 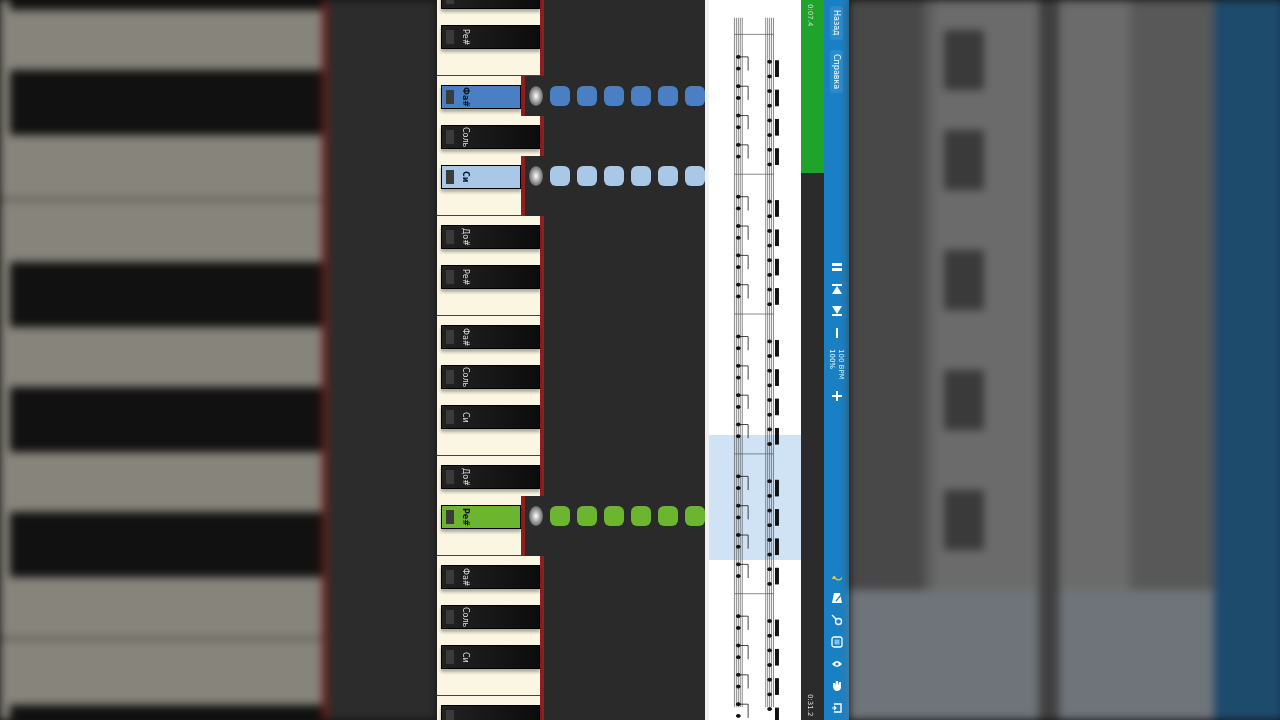 What do you see at coordinates (836, 71) in the screenshot?
I see `sidebar-button: Справка` at bounding box center [836, 71].